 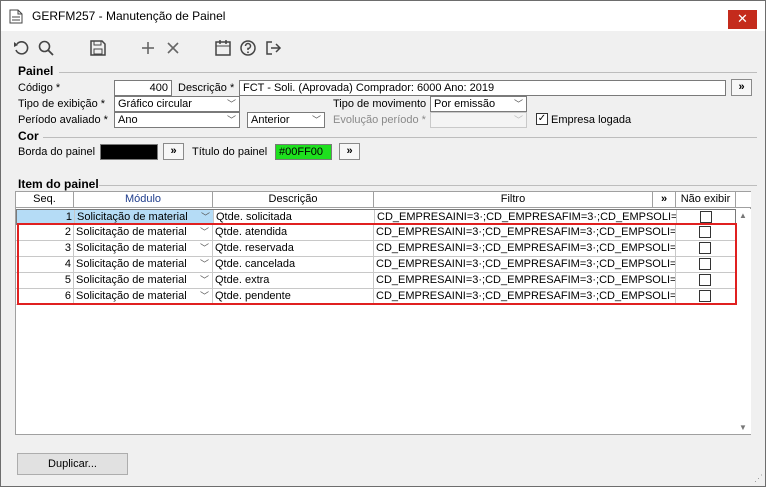 What do you see at coordinates (98, 48) in the screenshot?
I see `save-icon` at bounding box center [98, 48].